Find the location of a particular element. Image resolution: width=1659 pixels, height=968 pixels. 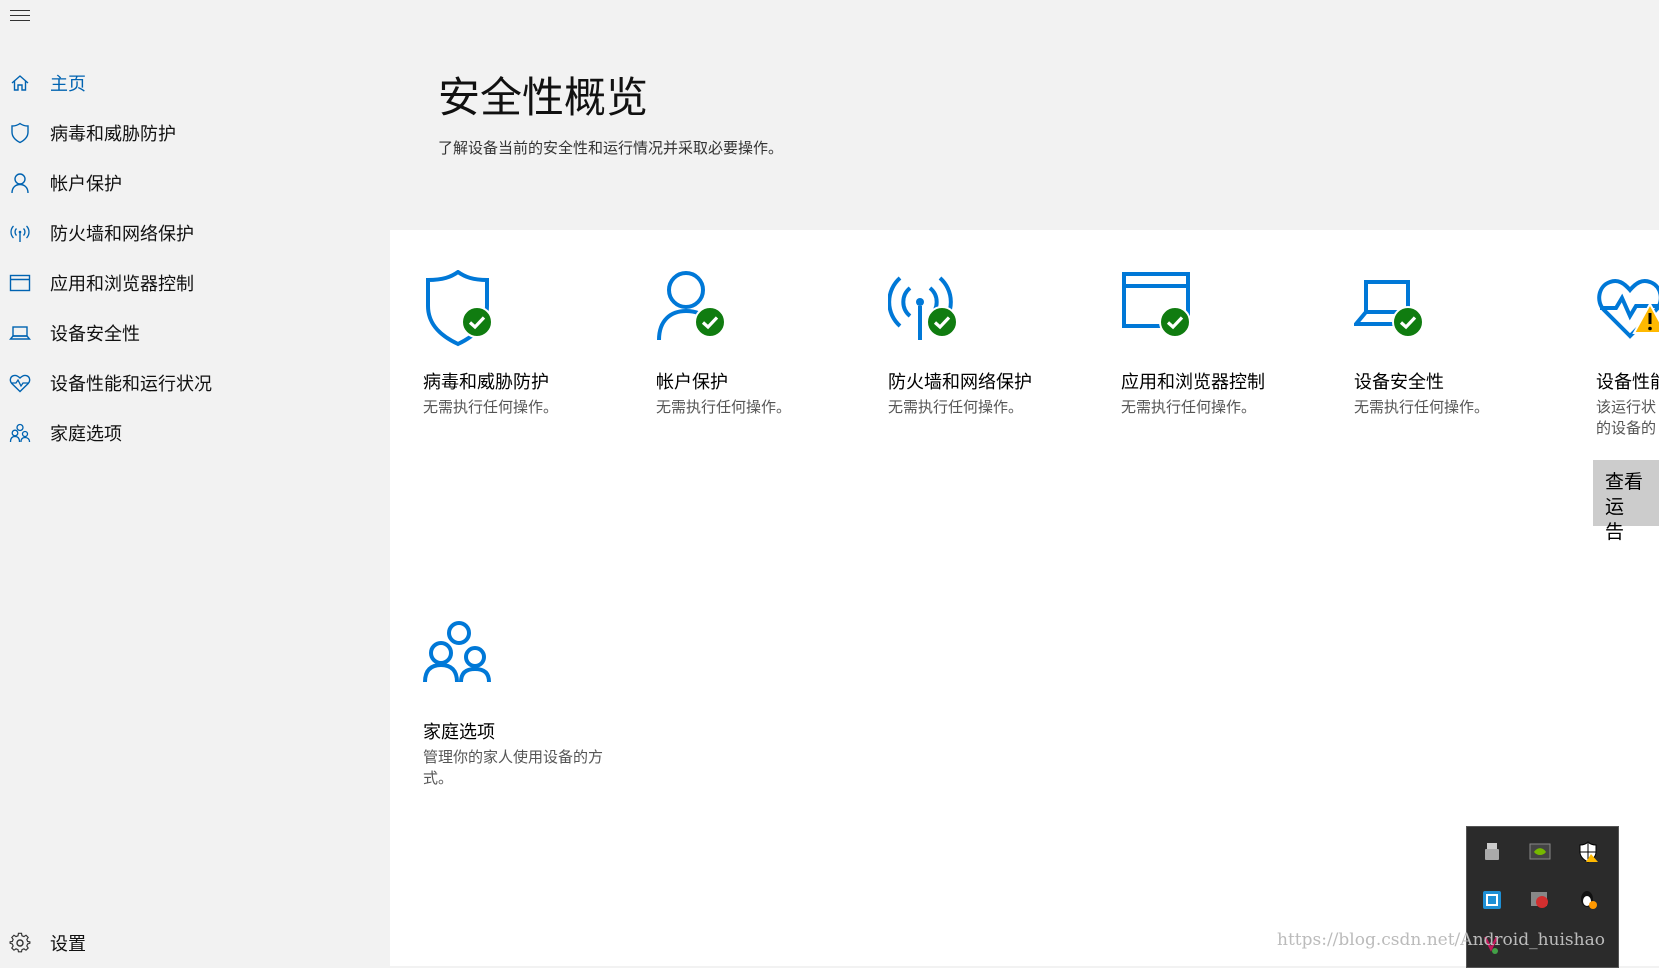

security-shield-icon is located at coordinates (1588, 852).